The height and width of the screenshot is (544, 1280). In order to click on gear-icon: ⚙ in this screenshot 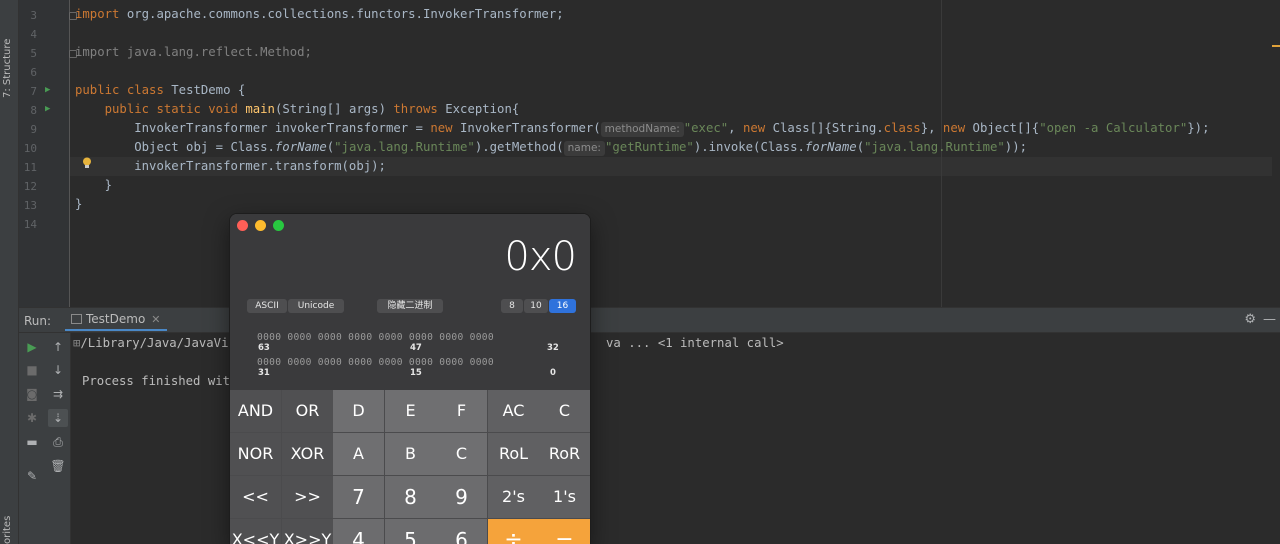, I will do `click(1250, 319)`.